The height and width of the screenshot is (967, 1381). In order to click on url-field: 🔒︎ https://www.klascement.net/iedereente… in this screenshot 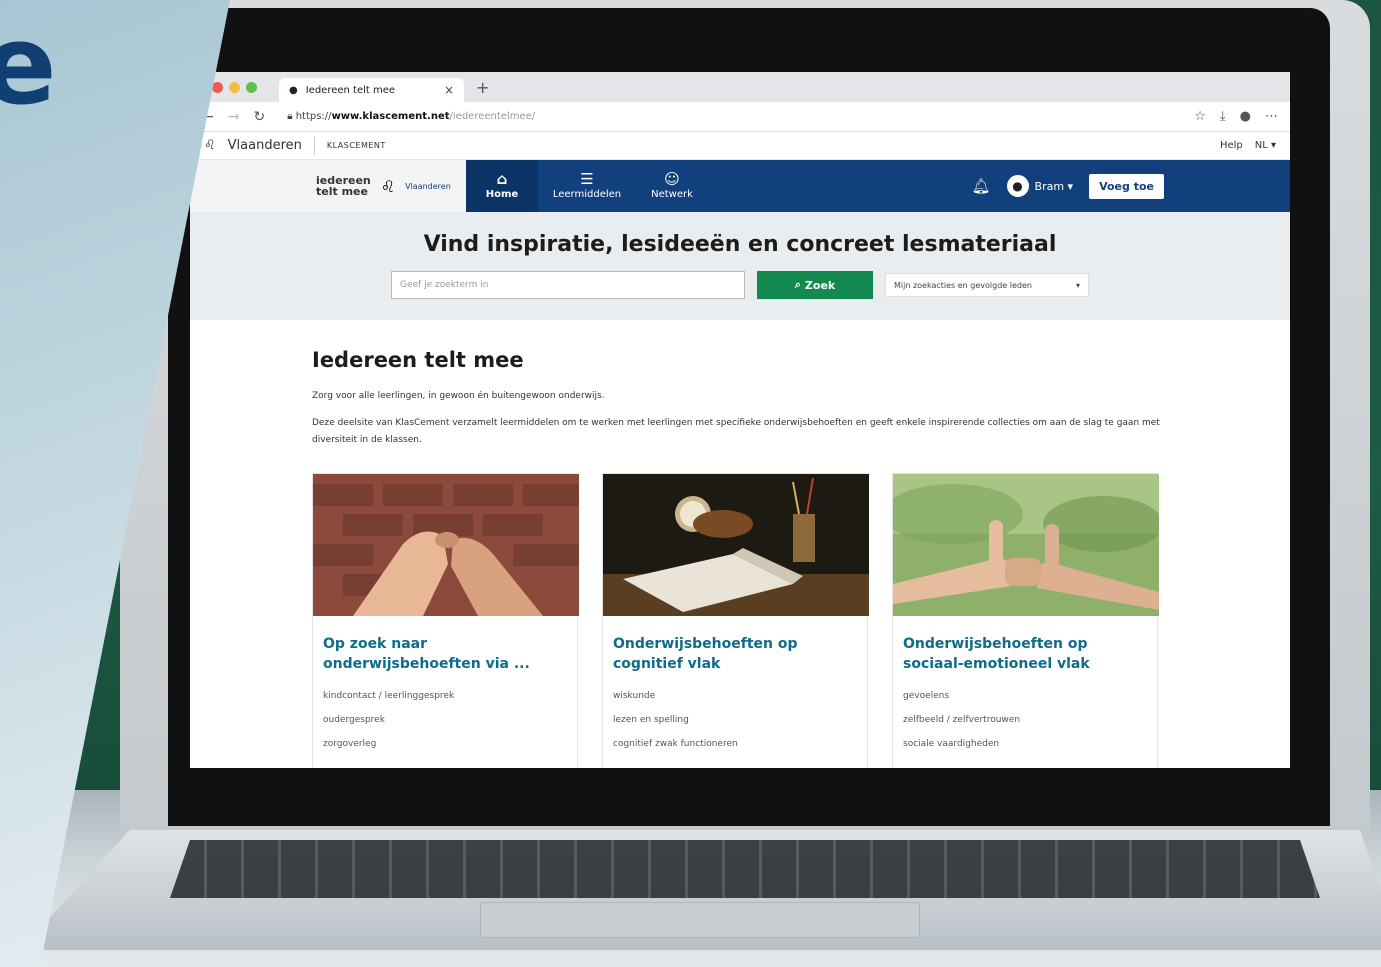, I will do `click(729, 116)`.